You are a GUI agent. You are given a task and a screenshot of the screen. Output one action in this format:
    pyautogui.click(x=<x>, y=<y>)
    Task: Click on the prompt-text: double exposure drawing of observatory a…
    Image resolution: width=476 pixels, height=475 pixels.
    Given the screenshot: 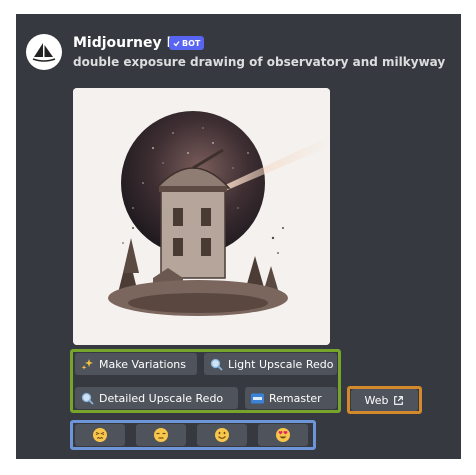 What is the action you would take?
    pyautogui.click(x=259, y=62)
    